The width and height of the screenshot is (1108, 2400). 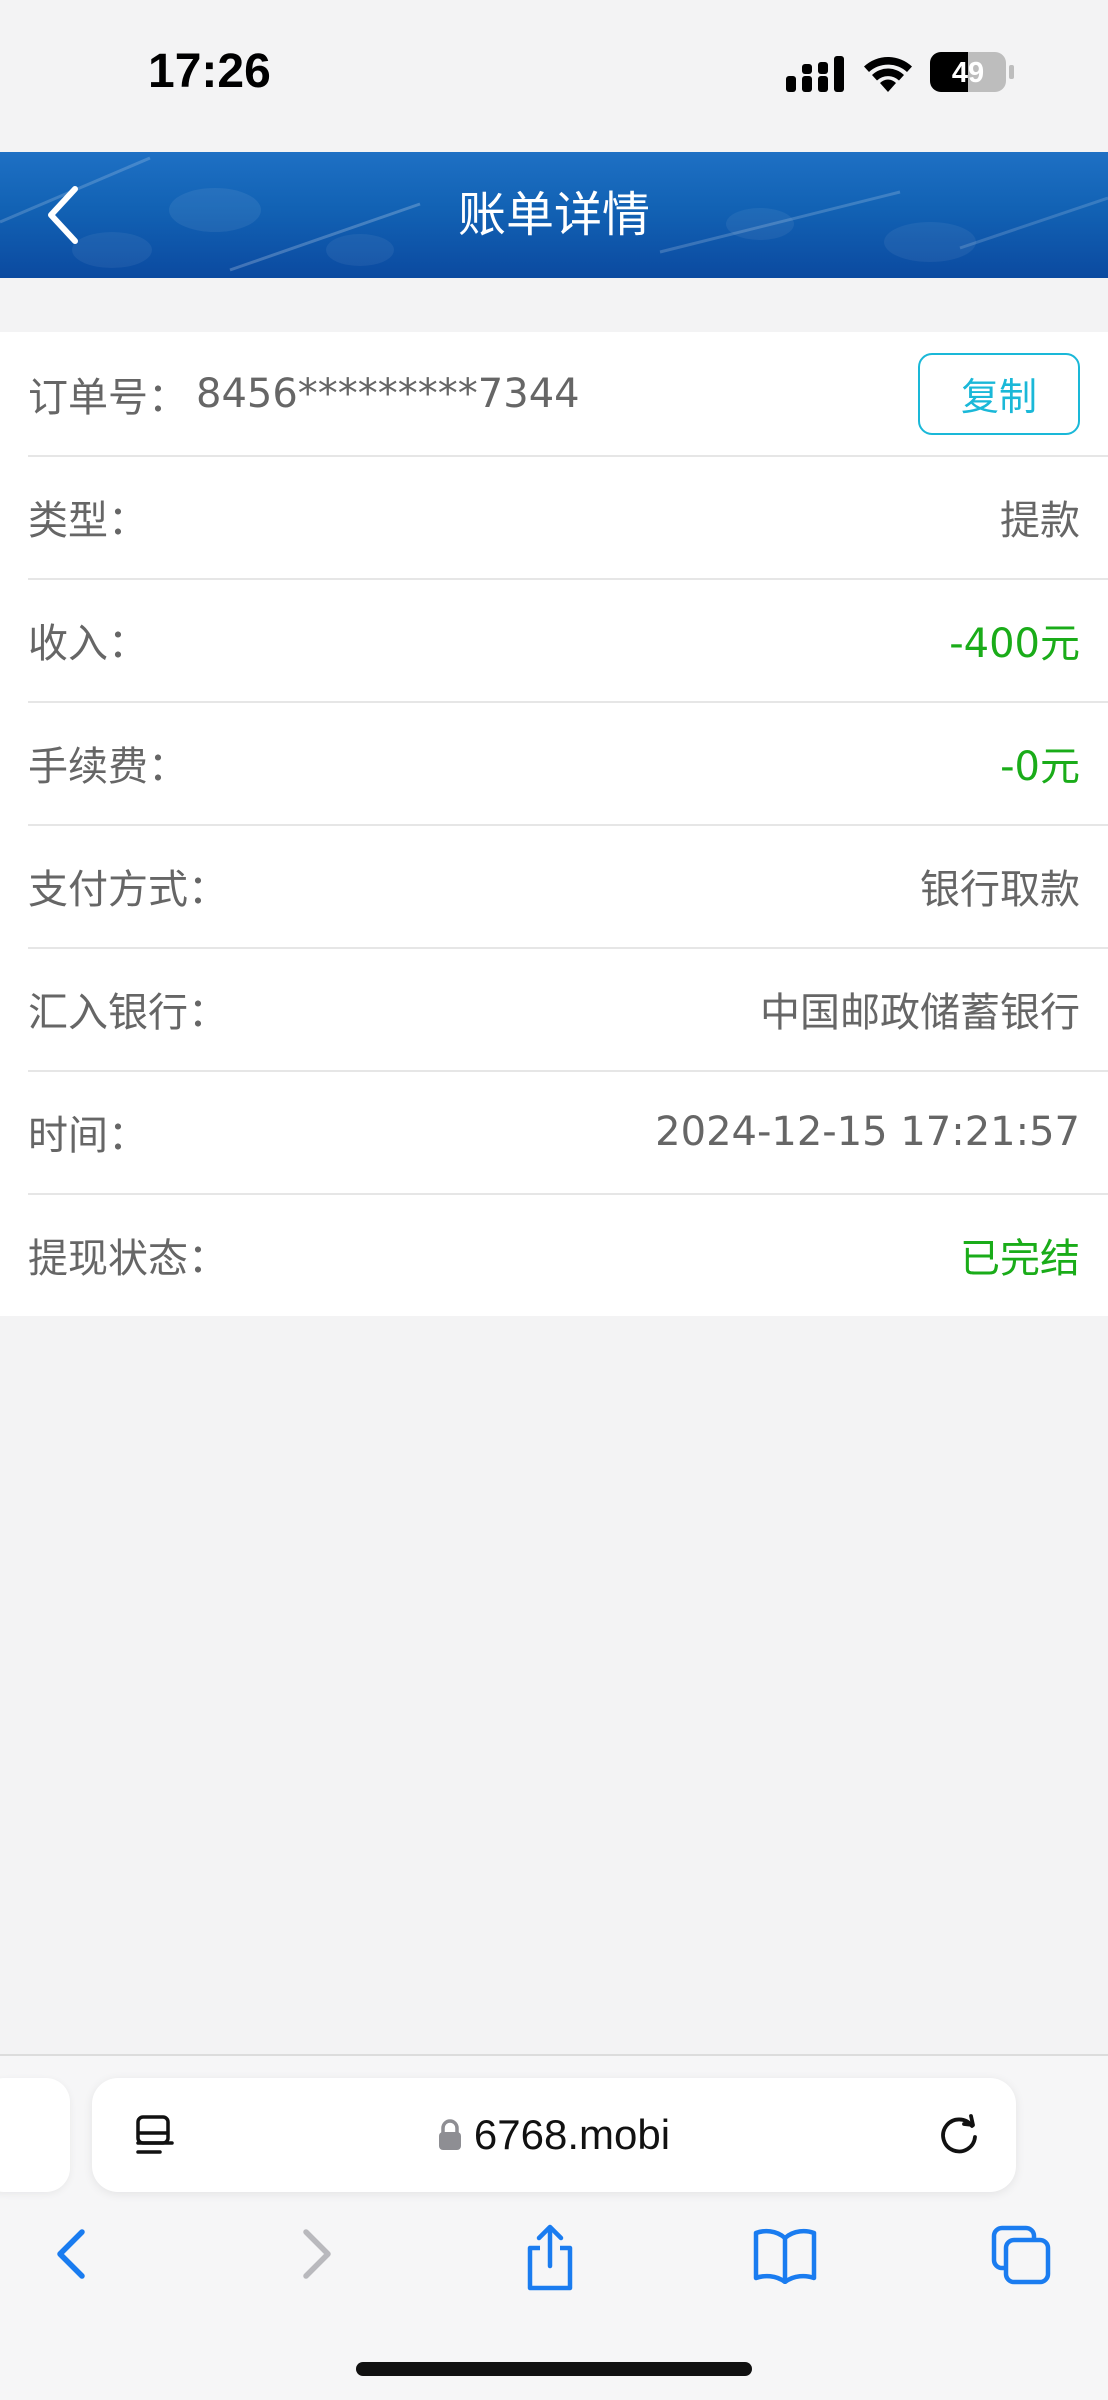 I want to click on browser-toolbar: 6768.mobi, so click(x=554, y=2227).